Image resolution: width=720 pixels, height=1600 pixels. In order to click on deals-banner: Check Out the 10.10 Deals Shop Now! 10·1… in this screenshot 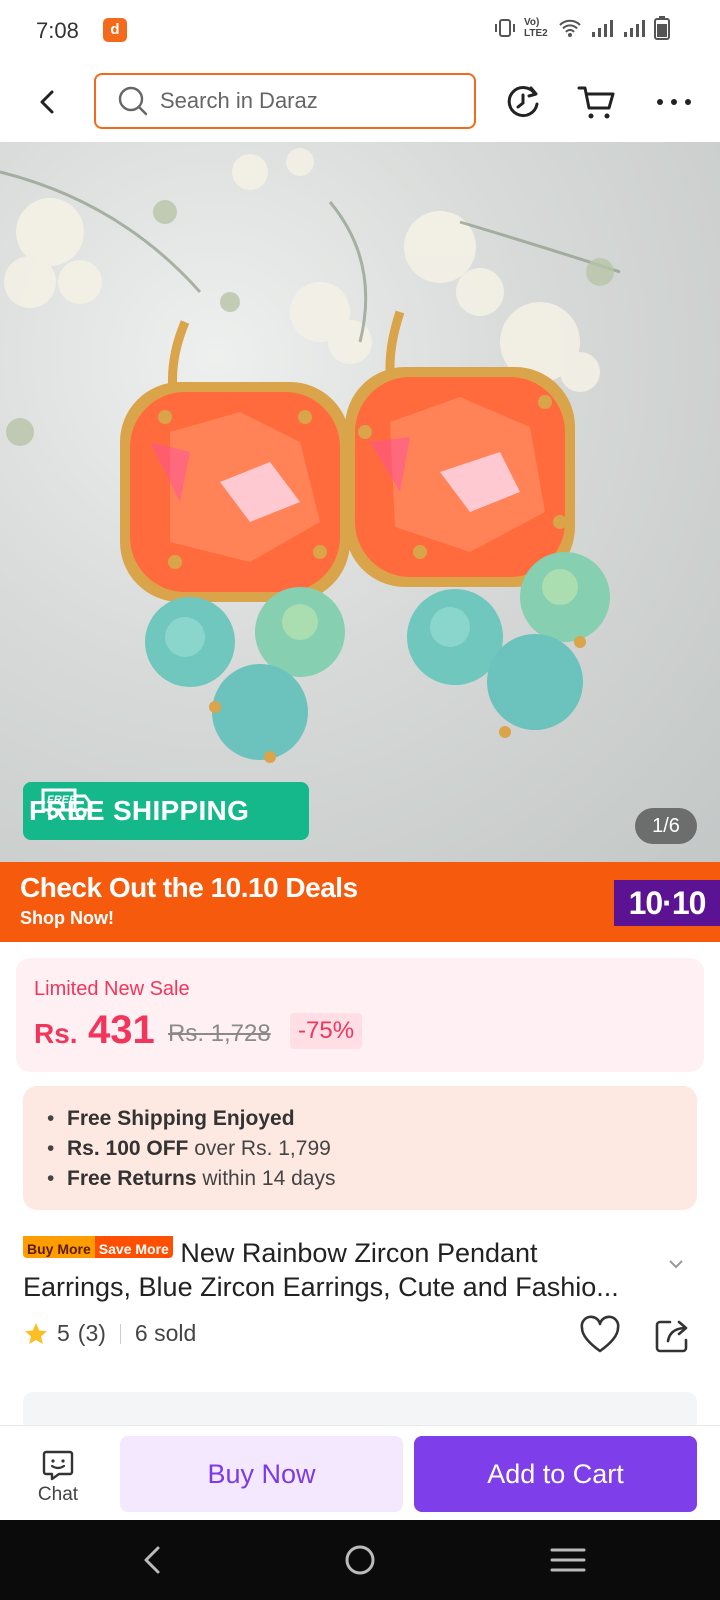, I will do `click(360, 902)`.